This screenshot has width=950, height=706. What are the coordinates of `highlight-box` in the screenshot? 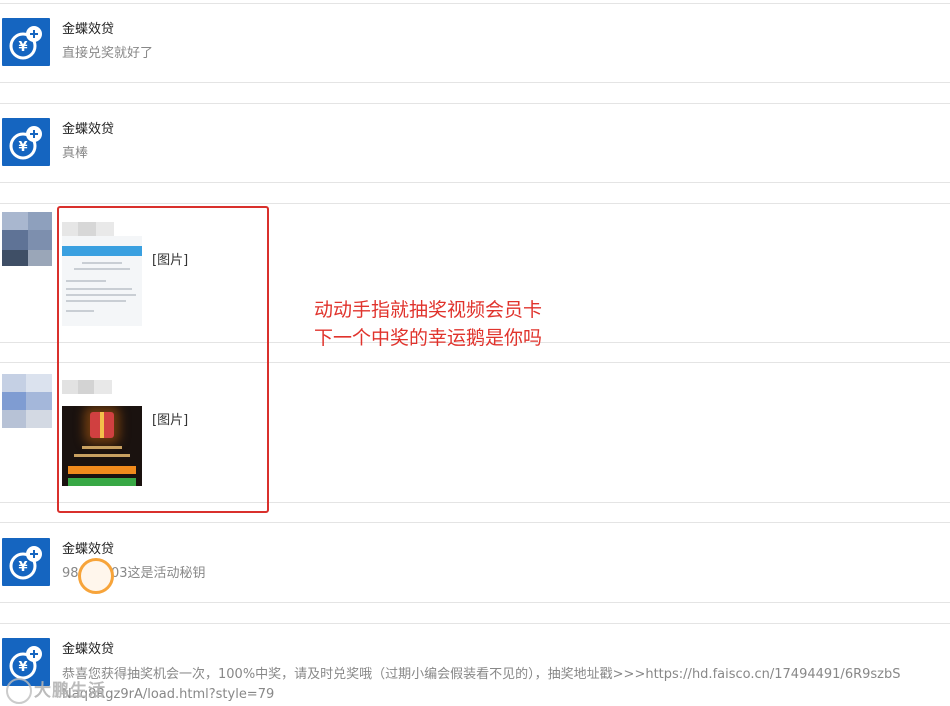 It's located at (163, 359).